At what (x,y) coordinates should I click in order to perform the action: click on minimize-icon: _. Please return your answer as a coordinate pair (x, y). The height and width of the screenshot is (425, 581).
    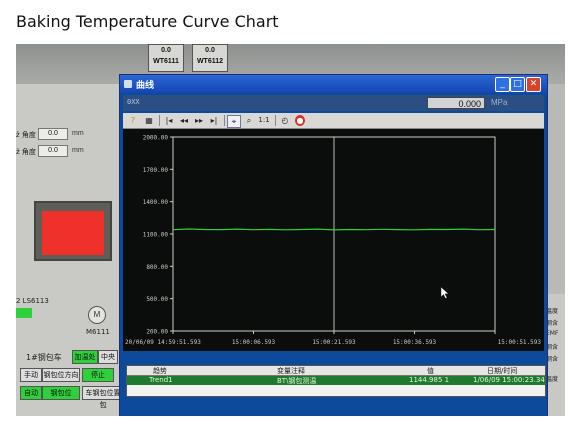
    Looking at the image, I should click on (502, 84).